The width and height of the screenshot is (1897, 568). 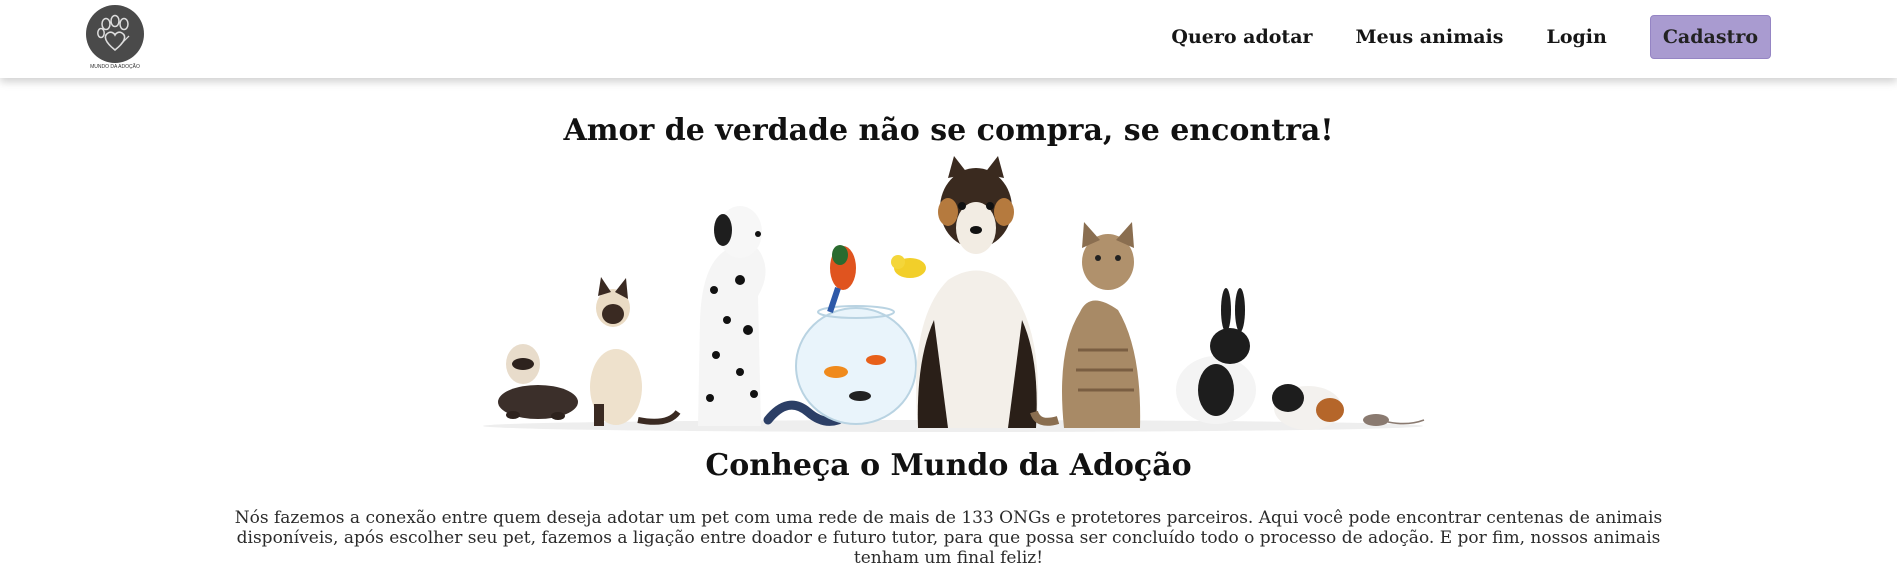 What do you see at coordinates (1430, 37) in the screenshot?
I see `nav-link-meus-animais: Meus animais` at bounding box center [1430, 37].